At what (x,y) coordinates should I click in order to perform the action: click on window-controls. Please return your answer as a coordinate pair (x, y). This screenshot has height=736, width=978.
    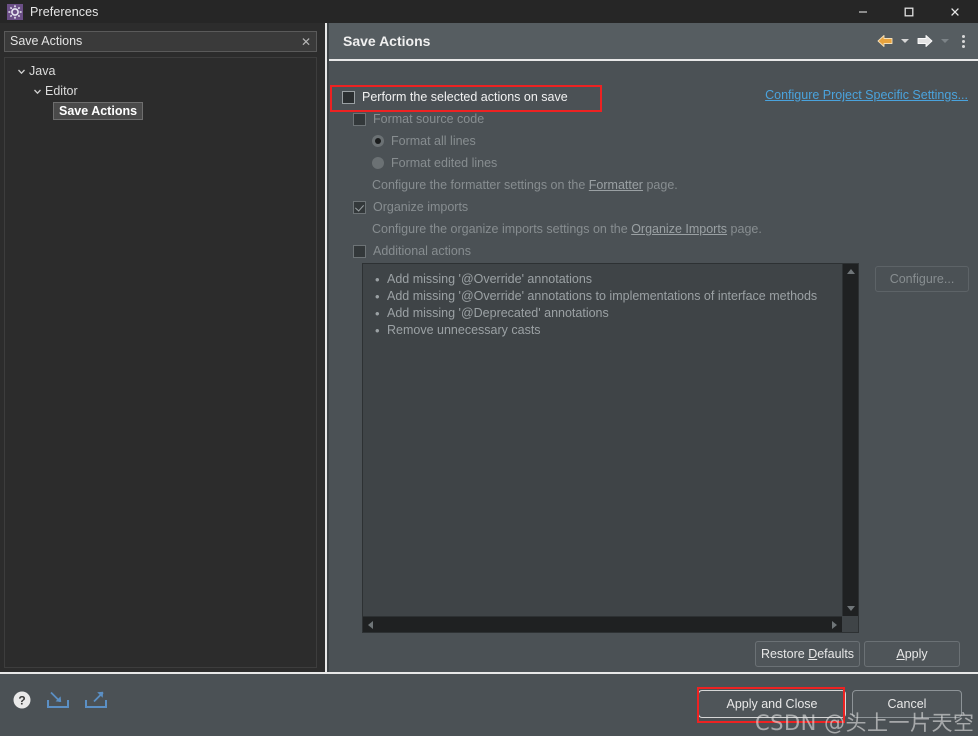
    Looking at the image, I should click on (909, 11).